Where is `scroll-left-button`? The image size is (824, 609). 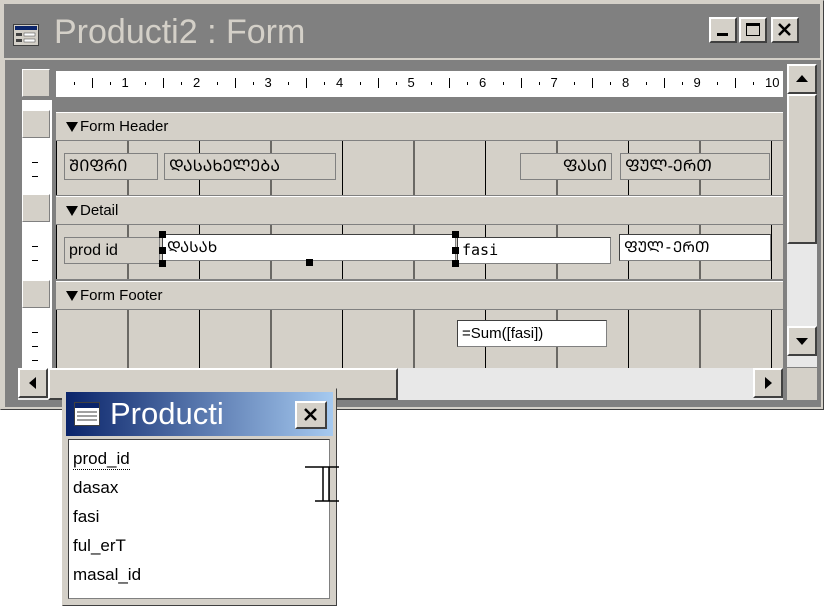
scroll-left-button is located at coordinates (33, 383).